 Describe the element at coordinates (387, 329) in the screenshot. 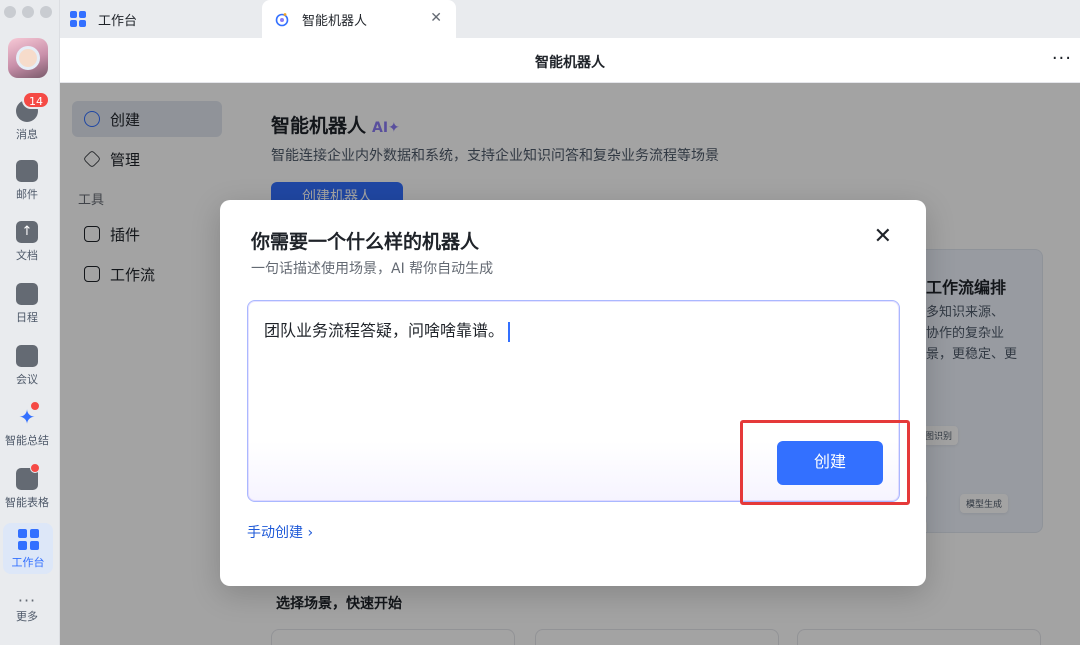

I see `prompt-text: 团队业务流程答疑，问啥啥靠谱。` at that location.